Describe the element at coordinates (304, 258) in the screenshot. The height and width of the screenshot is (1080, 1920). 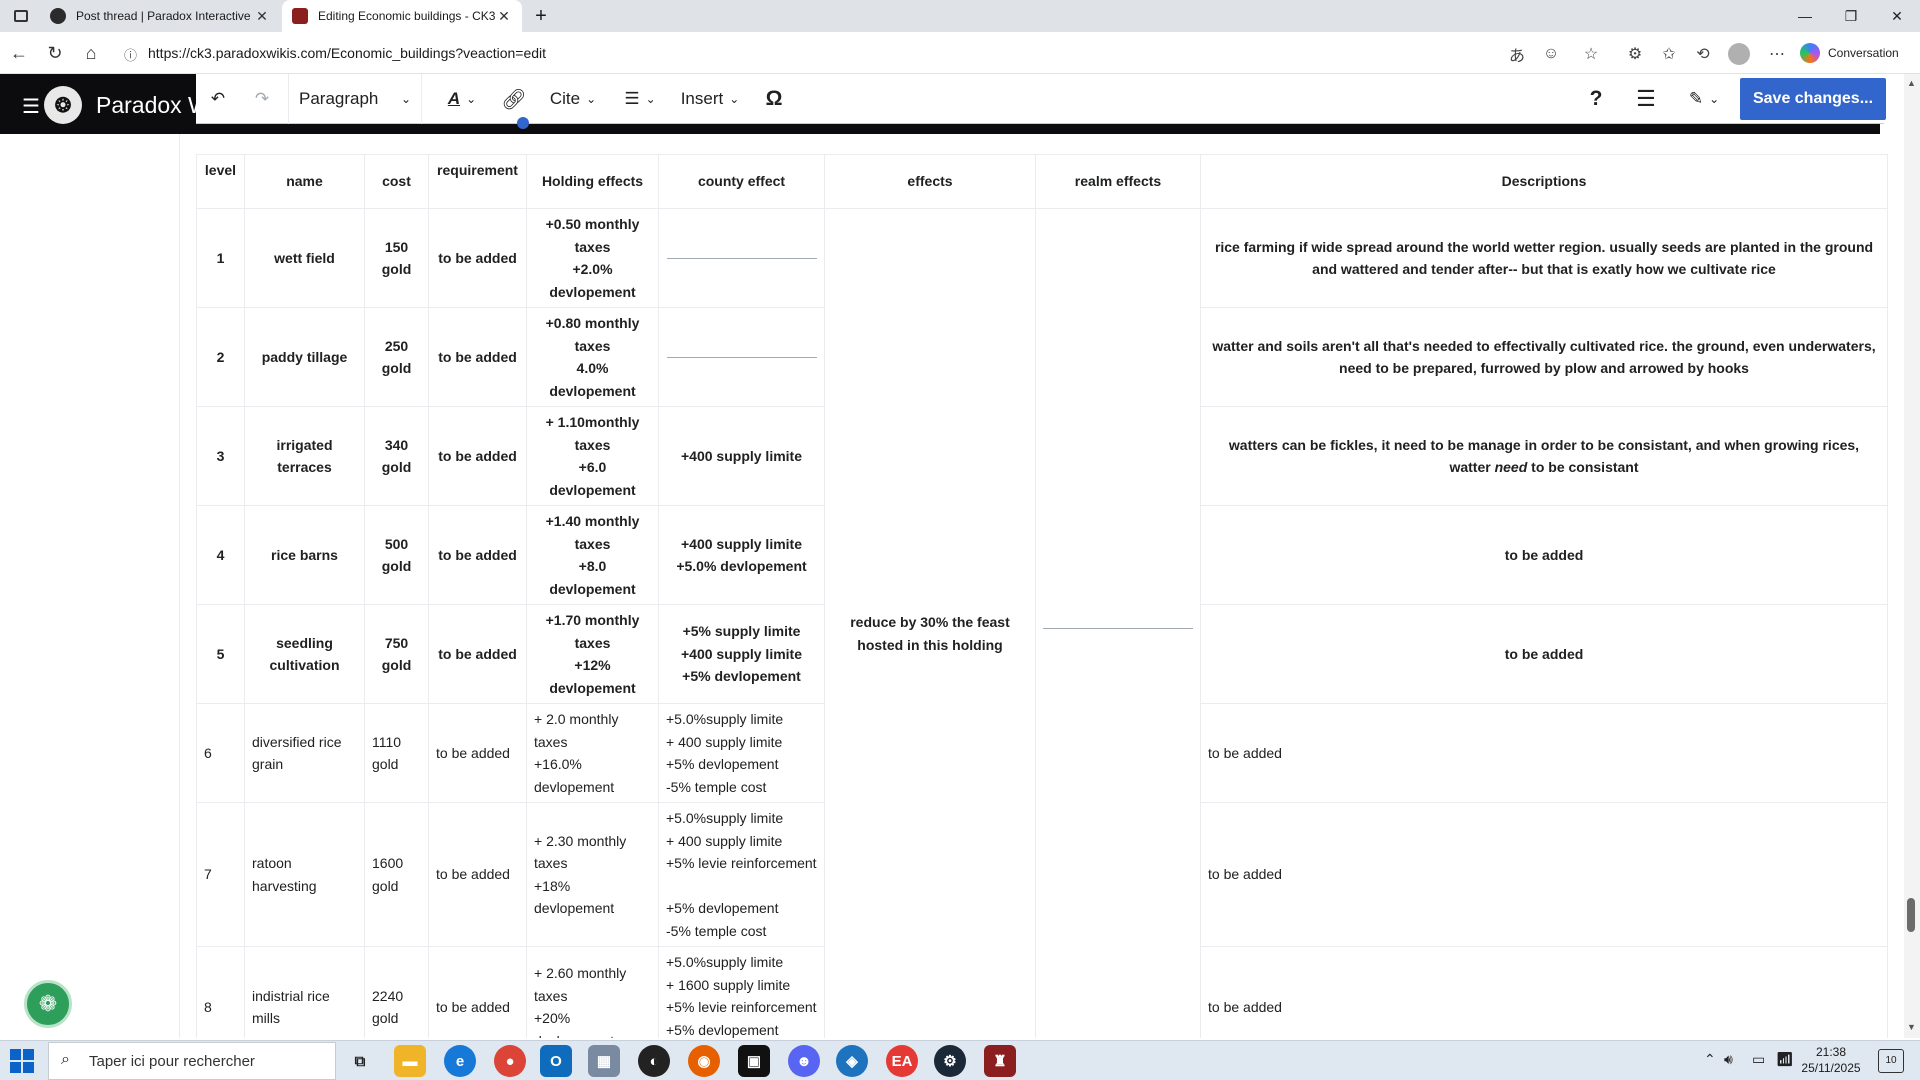
I see `name-cell: wett field` at that location.